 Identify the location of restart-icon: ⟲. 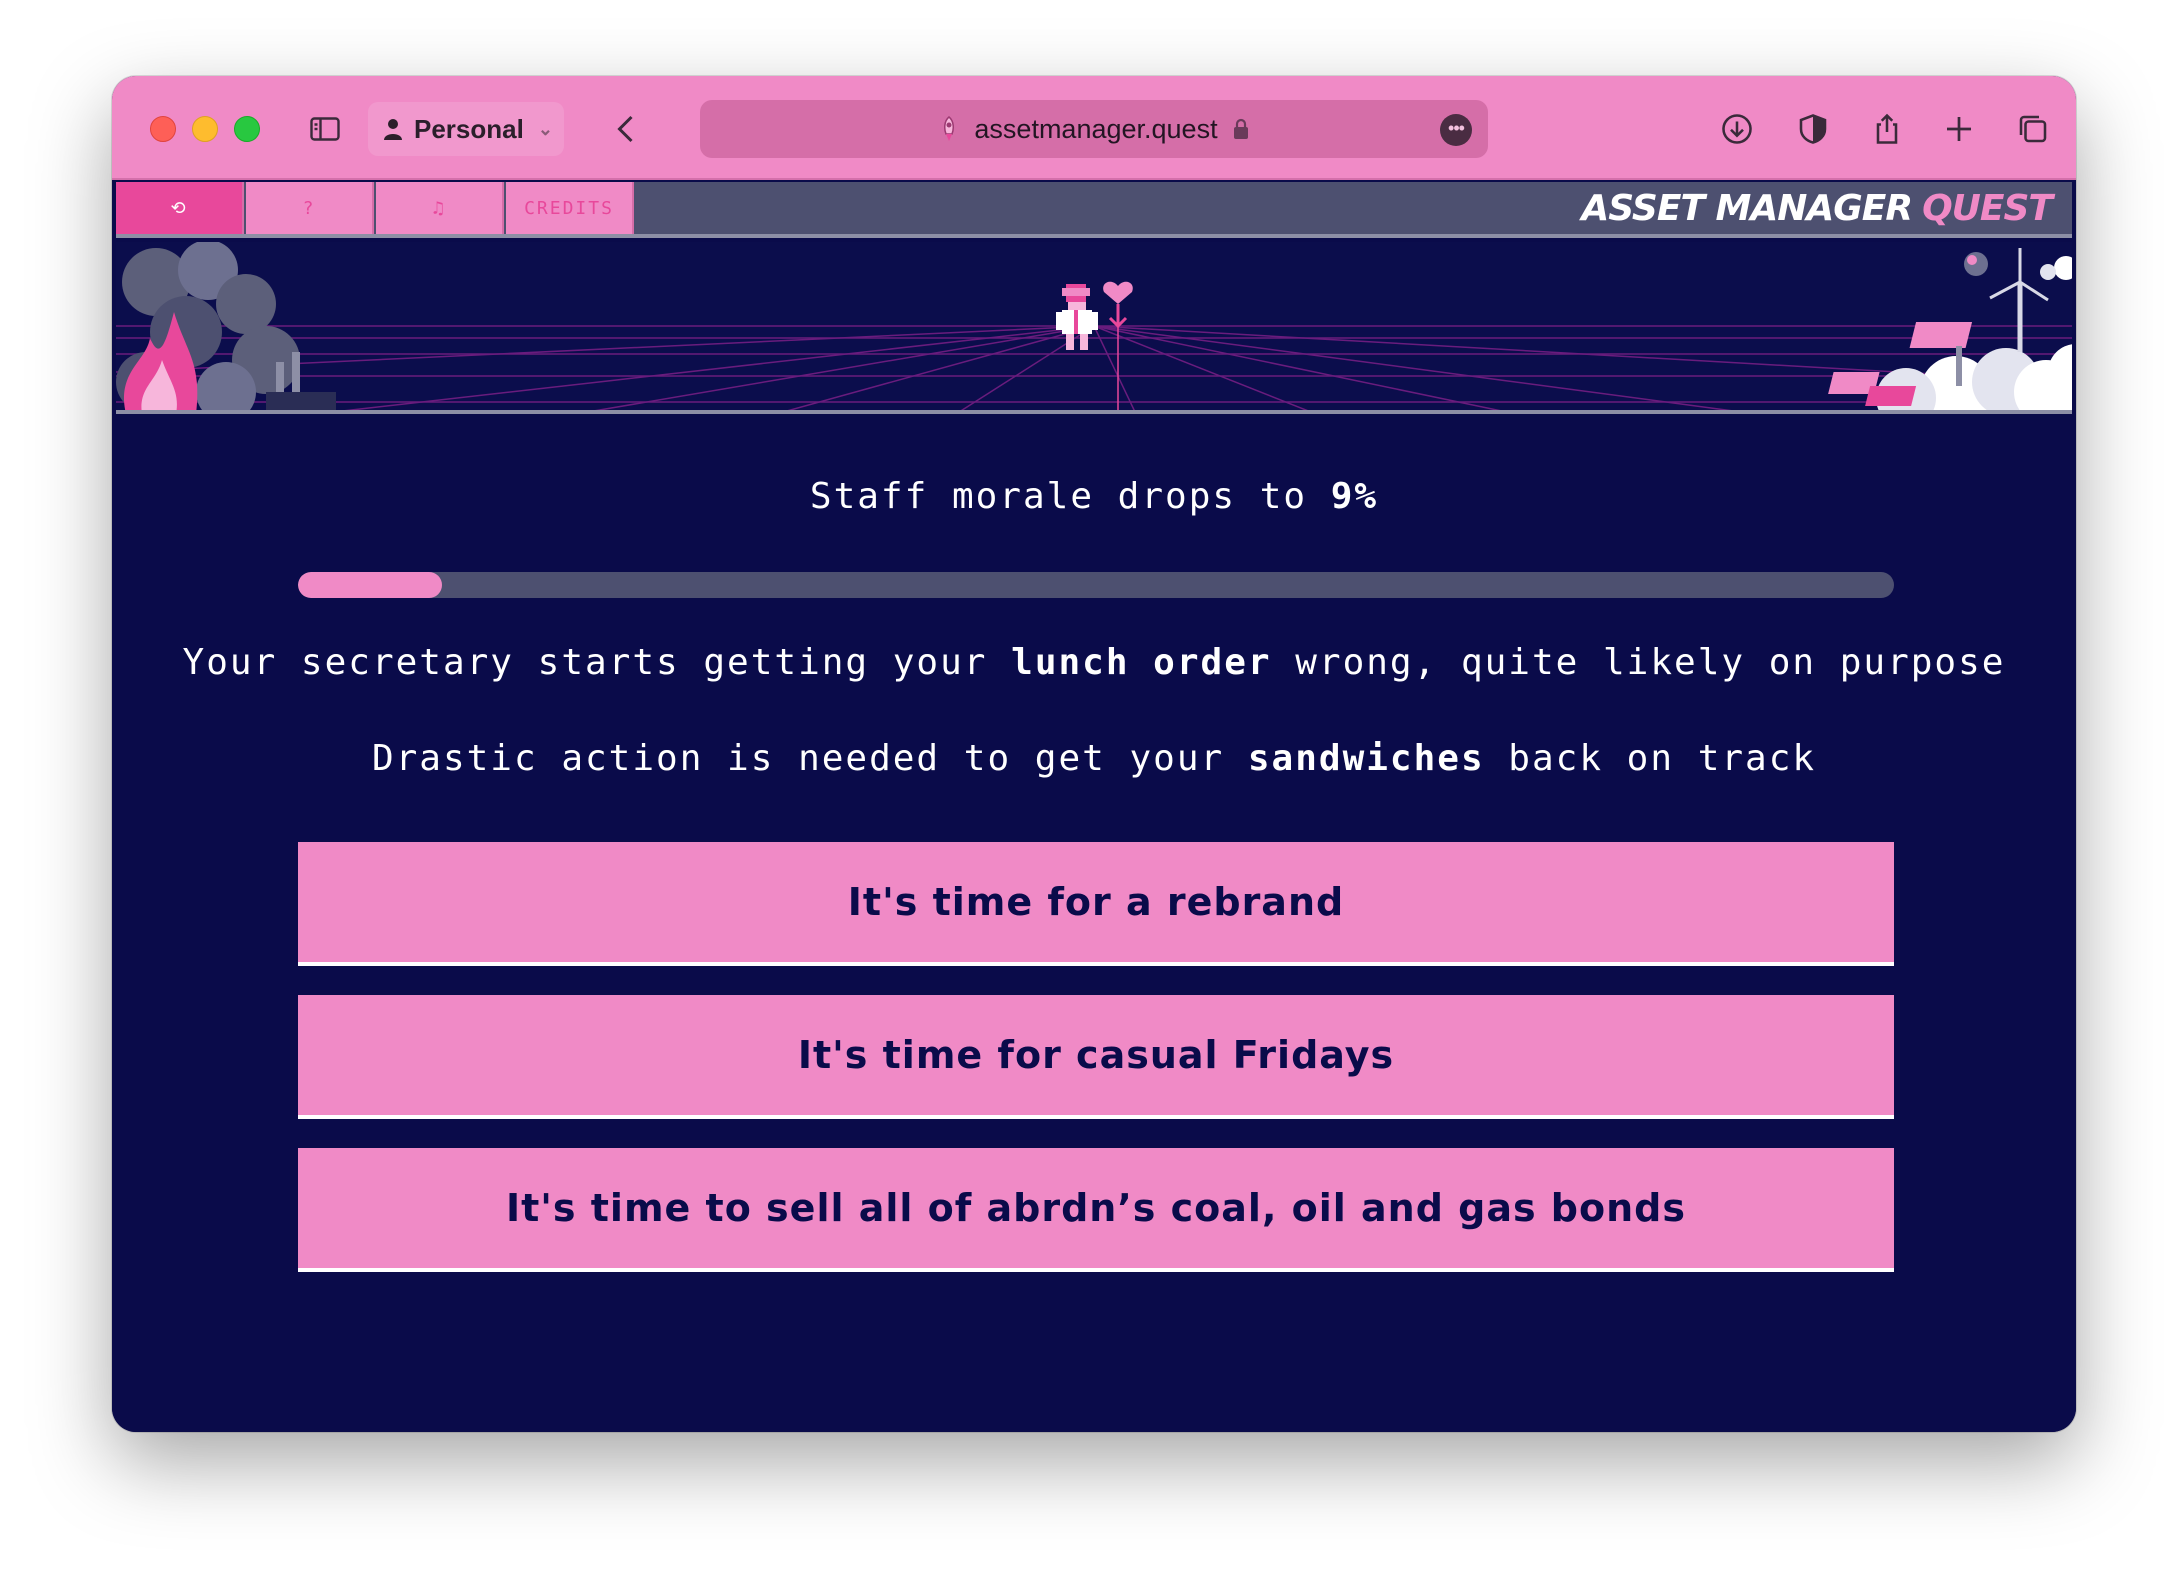
(179, 208).